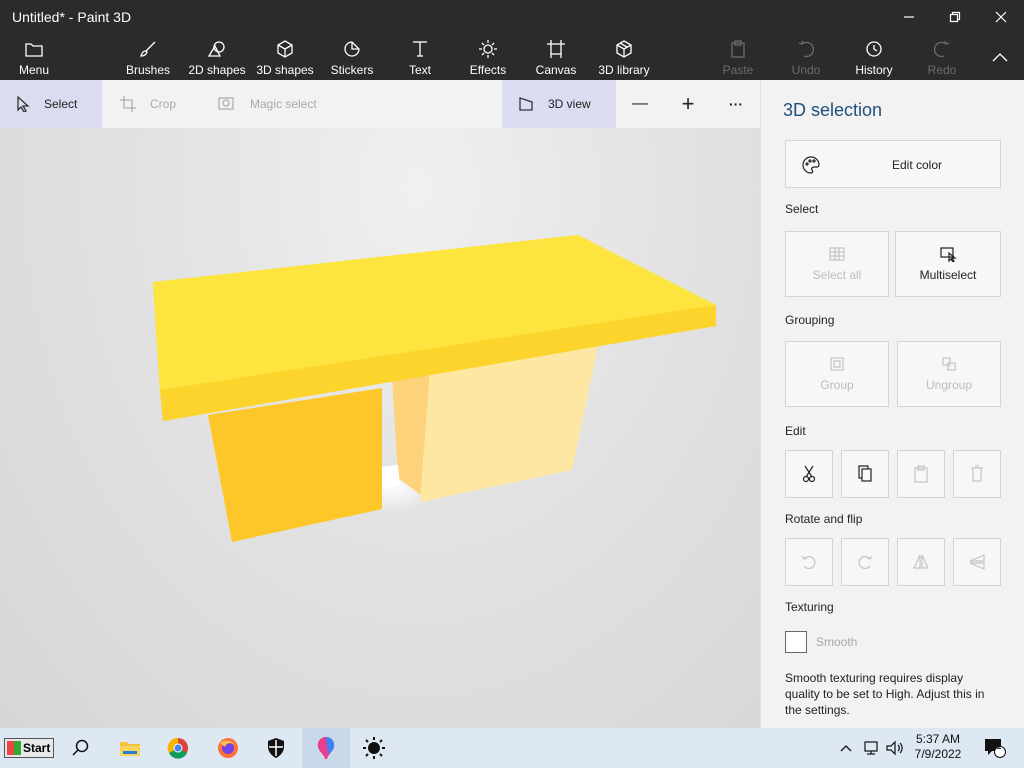 The height and width of the screenshot is (768, 1024). What do you see at coordinates (559, 104) in the screenshot?
I see `3d-view-button: 3D view` at bounding box center [559, 104].